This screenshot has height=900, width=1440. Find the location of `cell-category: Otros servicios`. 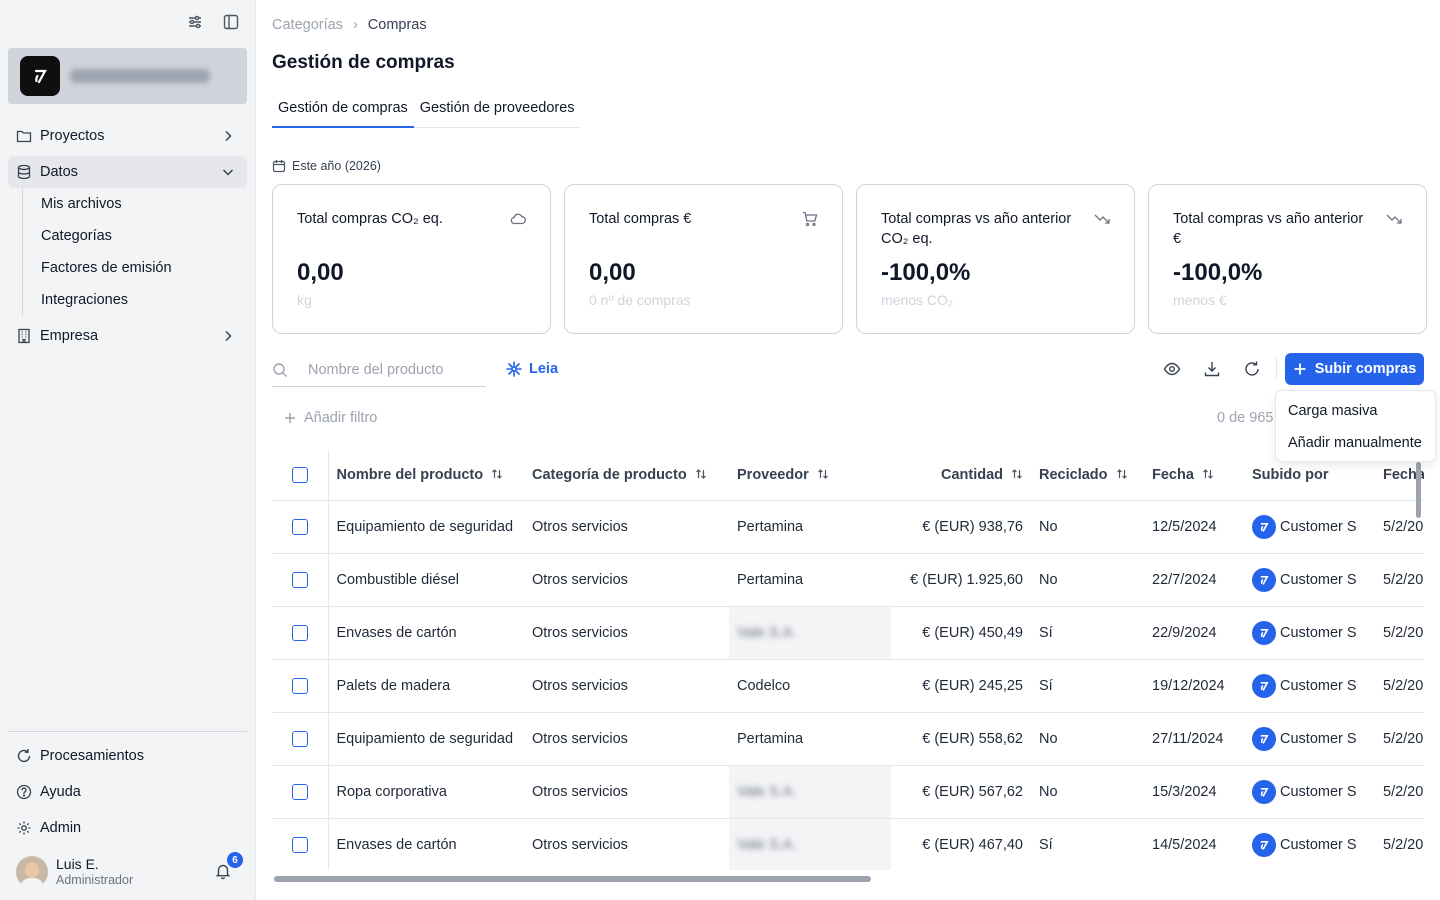

cell-category: Otros servicios is located at coordinates (626, 580).